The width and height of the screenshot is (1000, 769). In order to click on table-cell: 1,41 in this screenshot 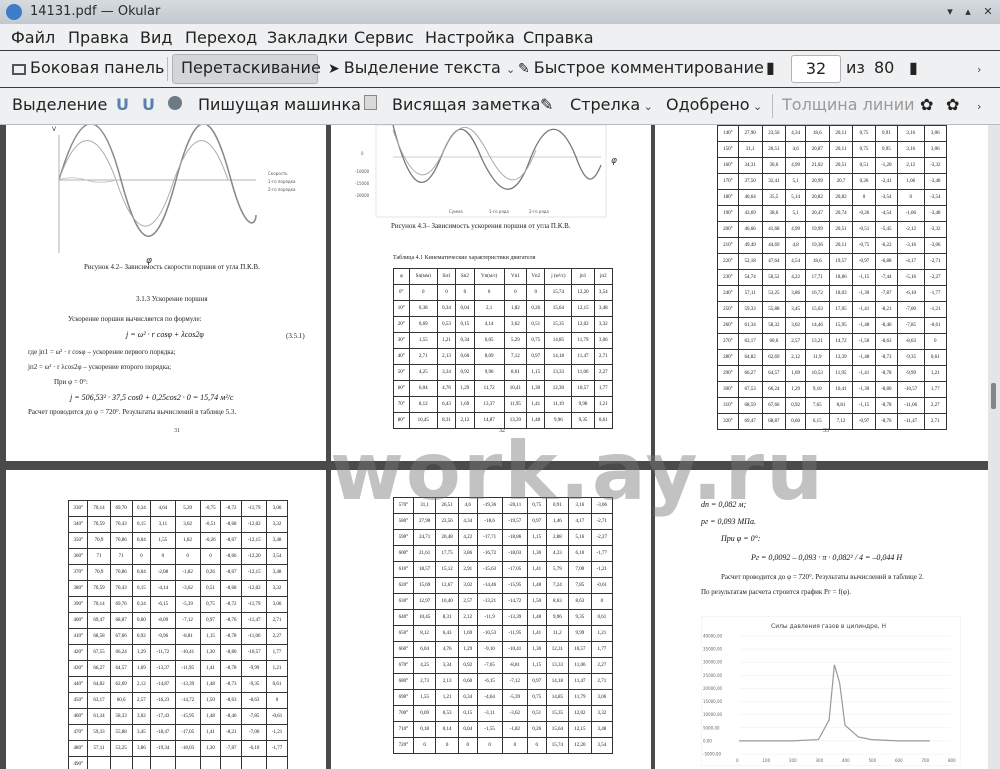, I will do `click(536, 569)`.